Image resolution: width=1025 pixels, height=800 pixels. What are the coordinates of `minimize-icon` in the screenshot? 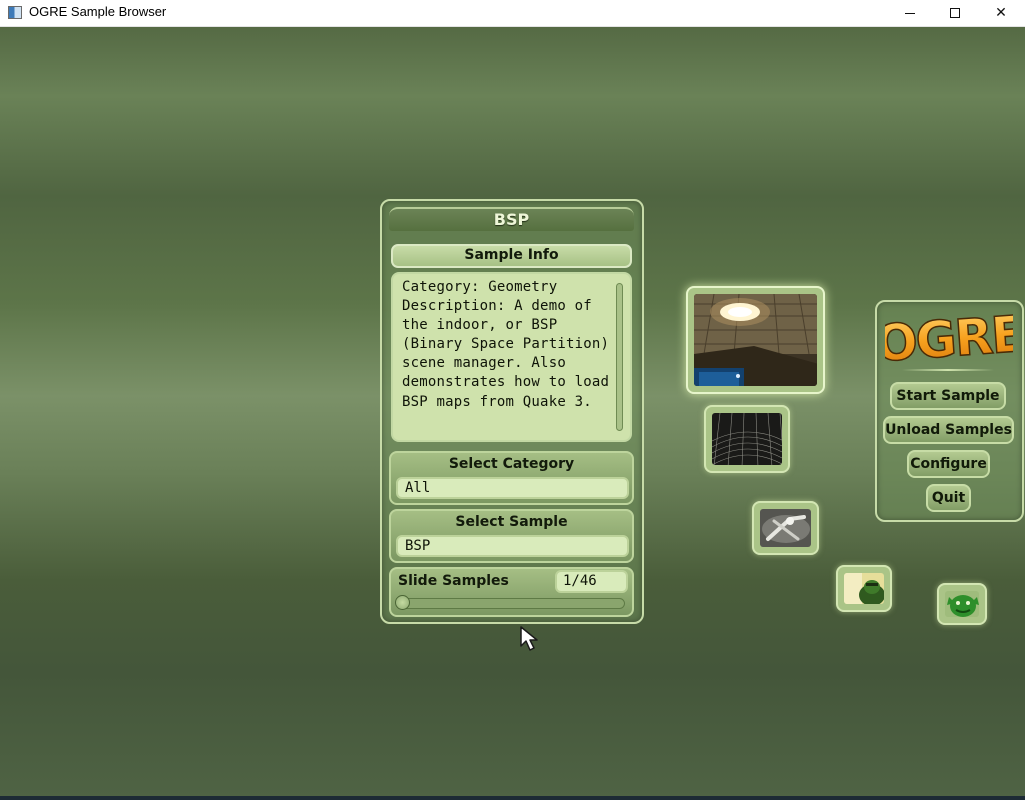 It's located at (910, 13).